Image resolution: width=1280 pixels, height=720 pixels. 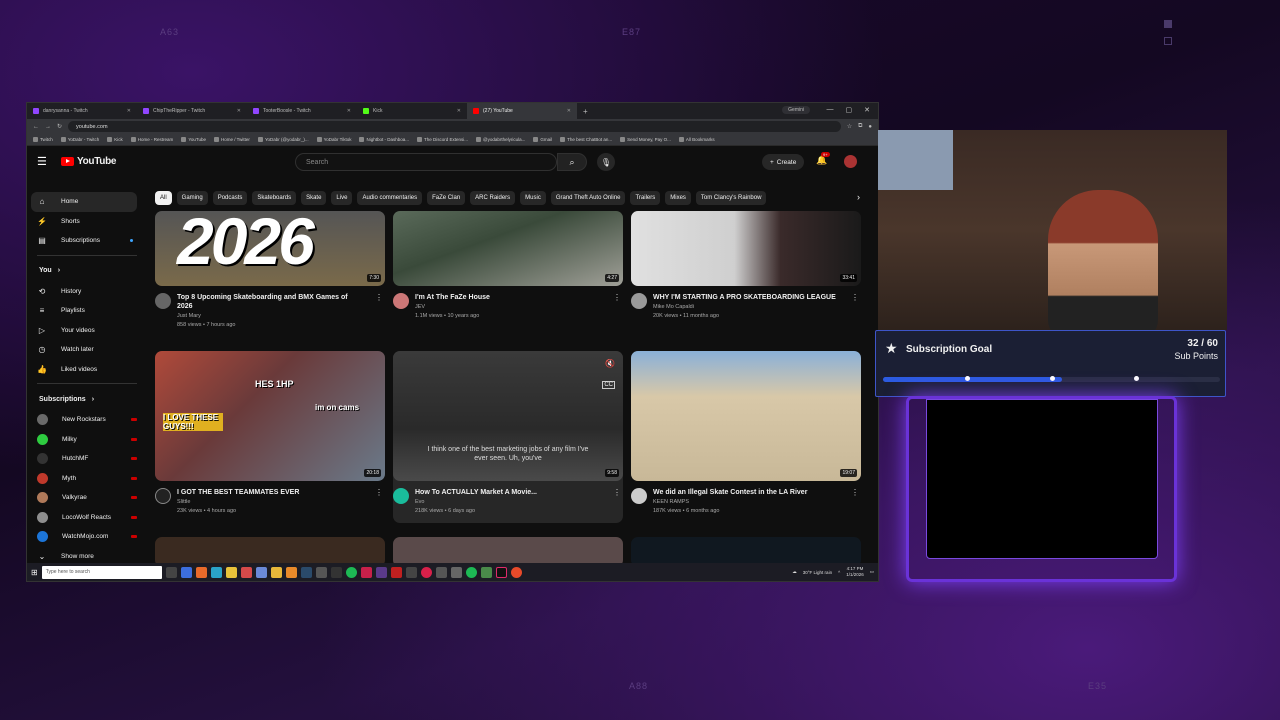 What do you see at coordinates (89, 161) in the screenshot?
I see `youtube-logo: YouTube` at bounding box center [89, 161].